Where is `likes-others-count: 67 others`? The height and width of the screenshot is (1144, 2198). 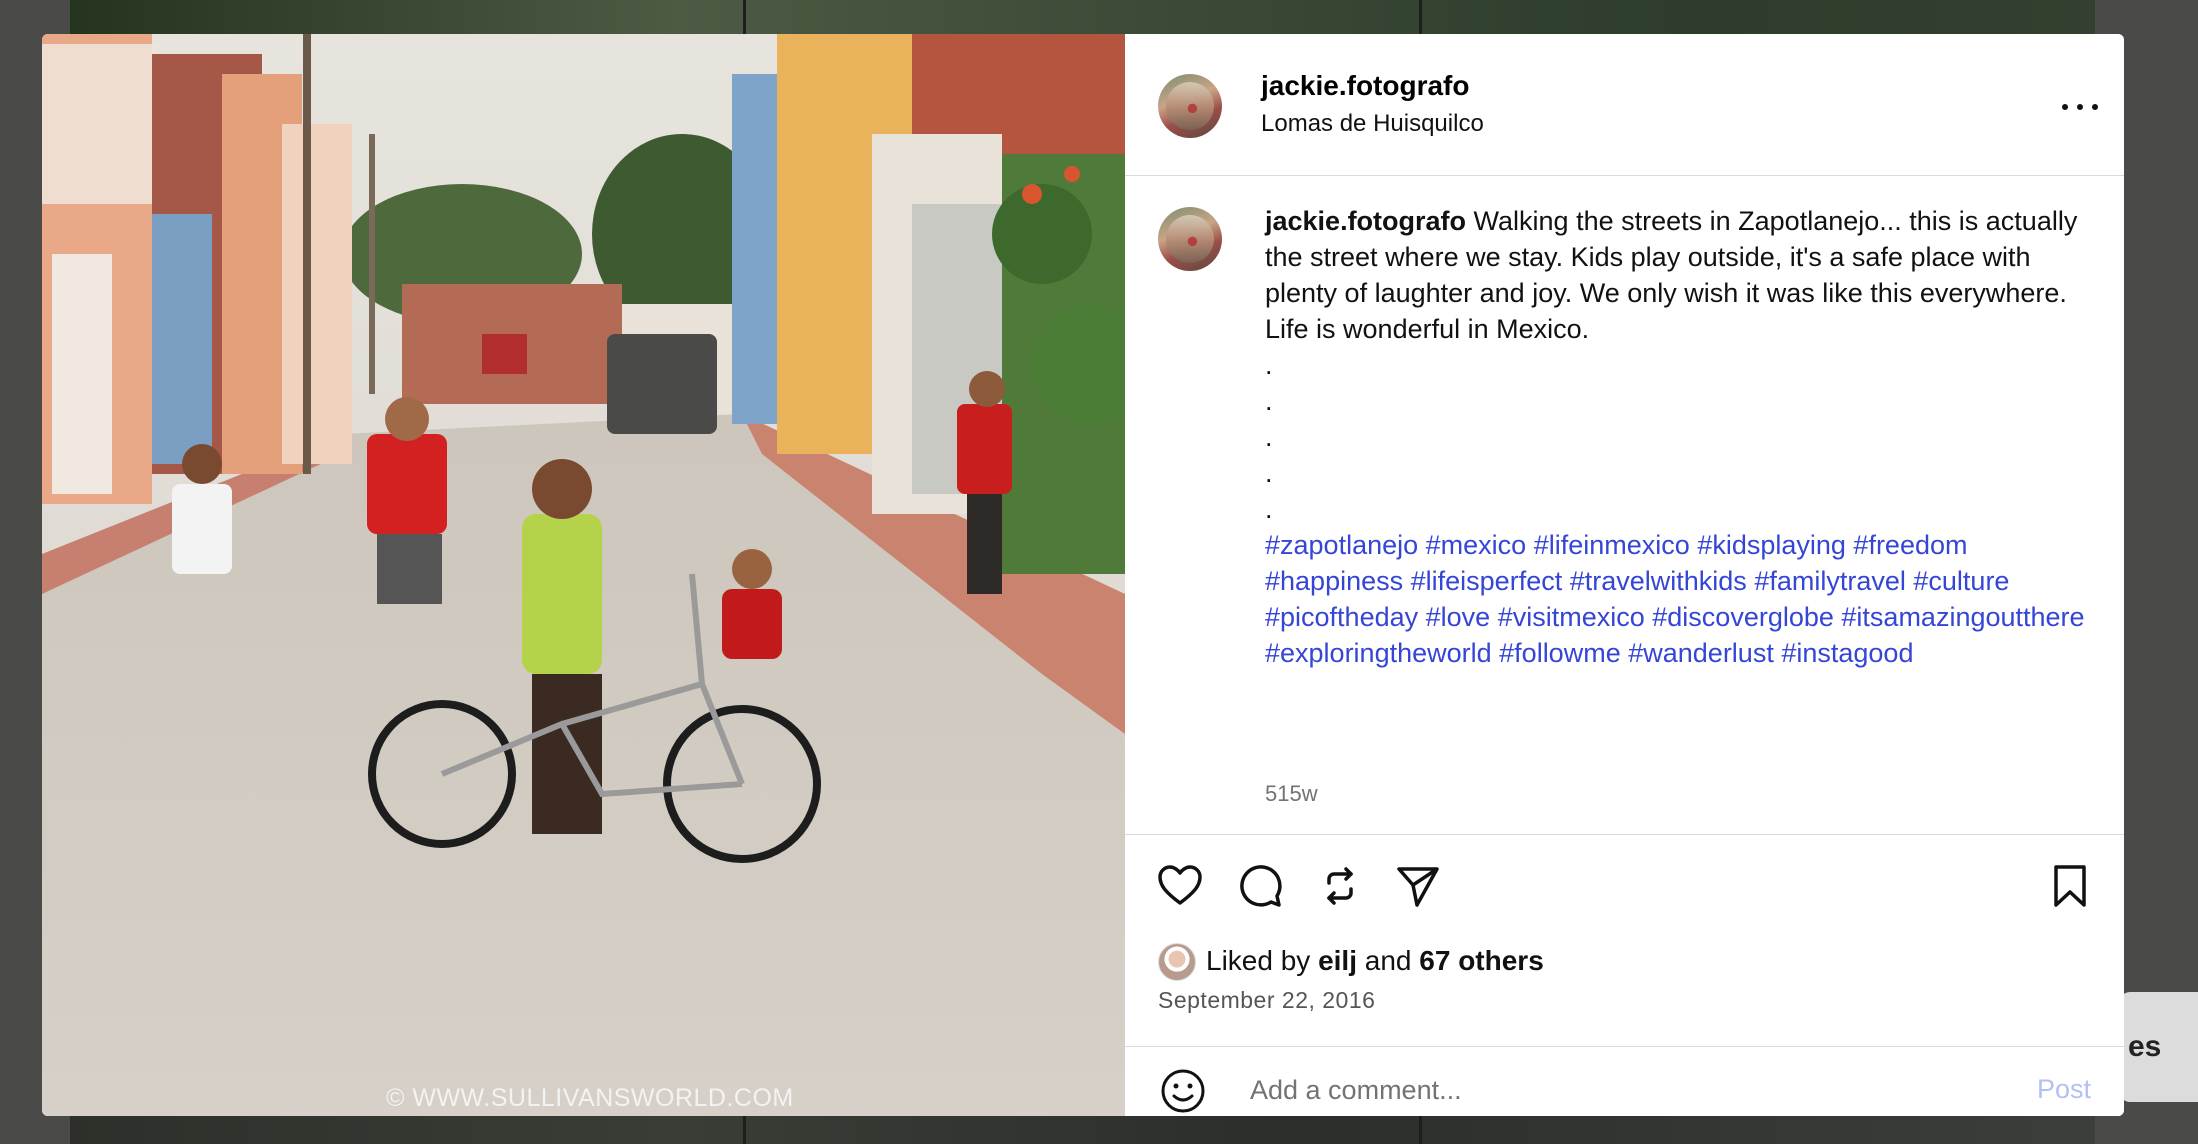
likes-others-count: 67 others is located at coordinates (1481, 960).